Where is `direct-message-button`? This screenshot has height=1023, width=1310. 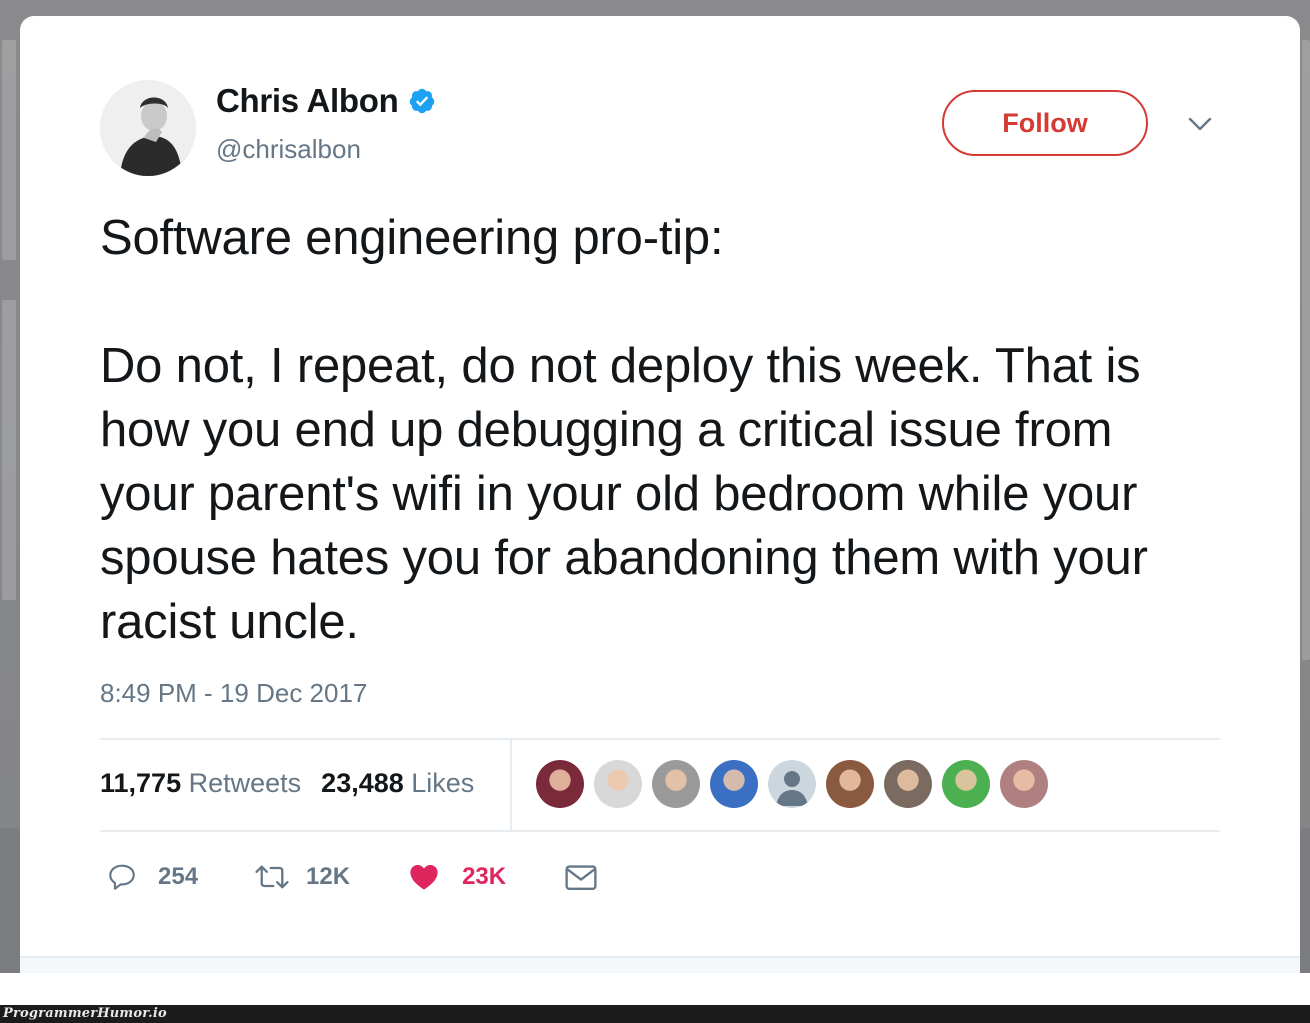 direct-message-button is located at coordinates (581, 877).